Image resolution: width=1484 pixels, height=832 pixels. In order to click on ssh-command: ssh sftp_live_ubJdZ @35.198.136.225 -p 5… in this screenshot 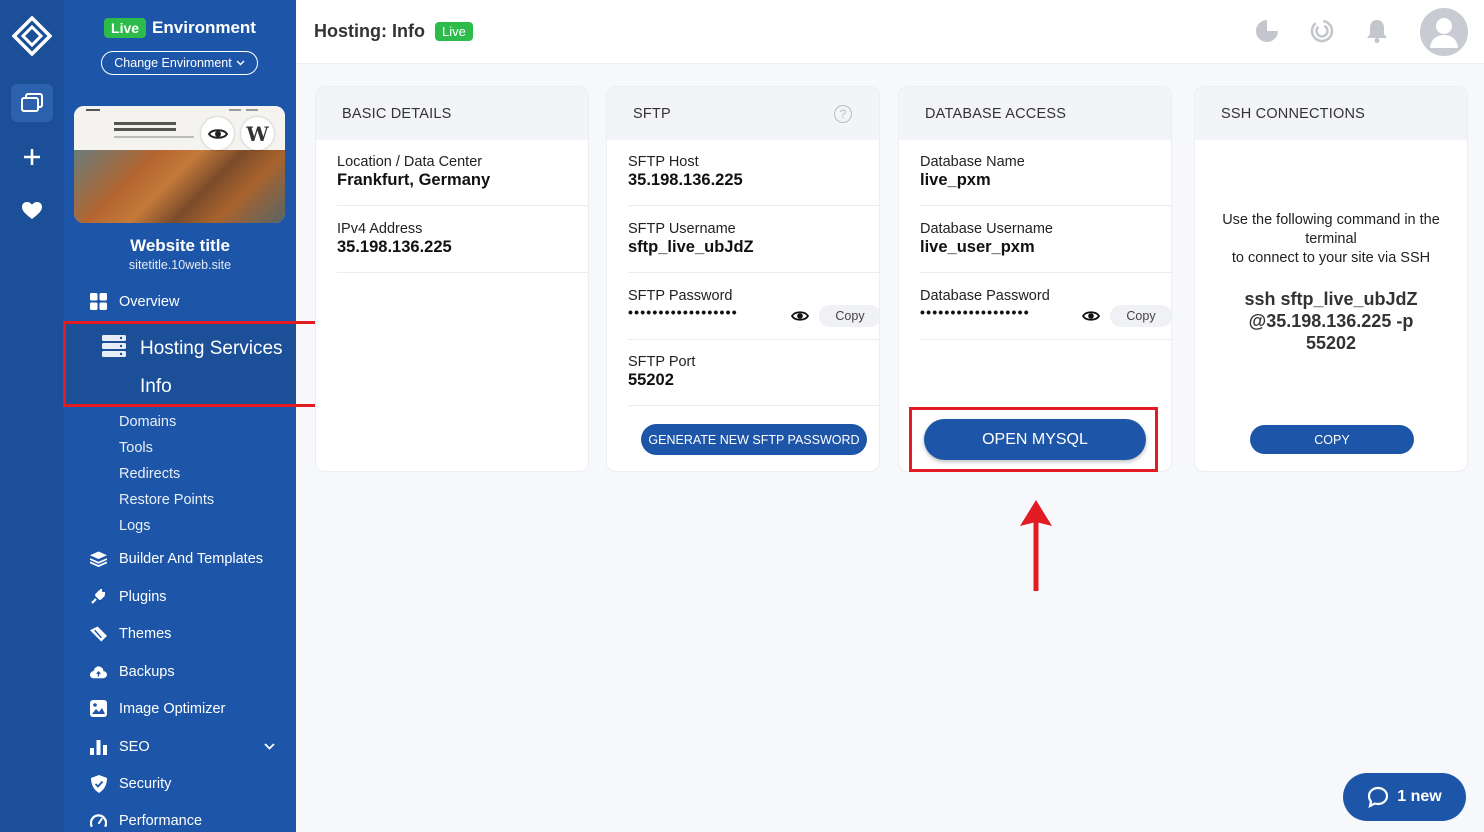, I will do `click(1331, 321)`.